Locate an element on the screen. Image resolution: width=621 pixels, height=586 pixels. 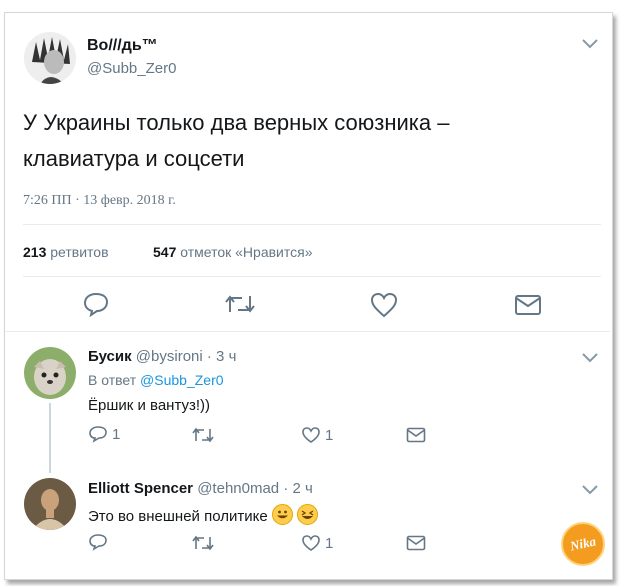
like-button is located at coordinates (384, 305).